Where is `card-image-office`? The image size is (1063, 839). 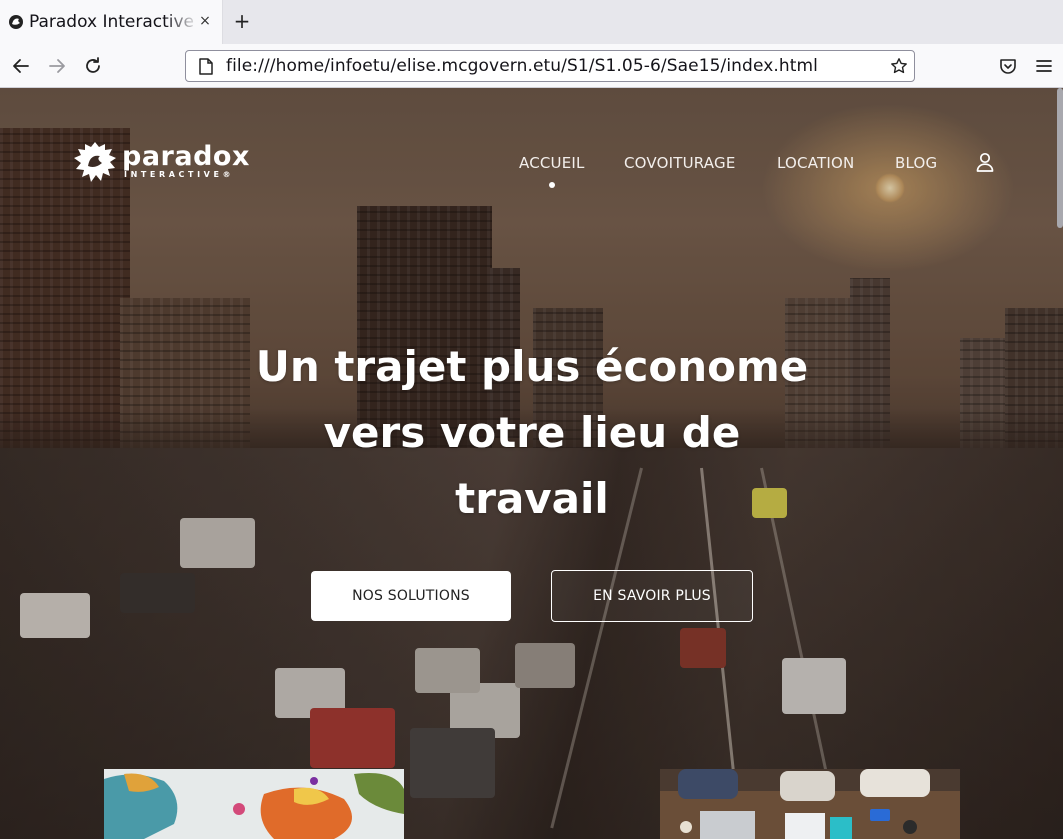 card-image-office is located at coordinates (810, 804).